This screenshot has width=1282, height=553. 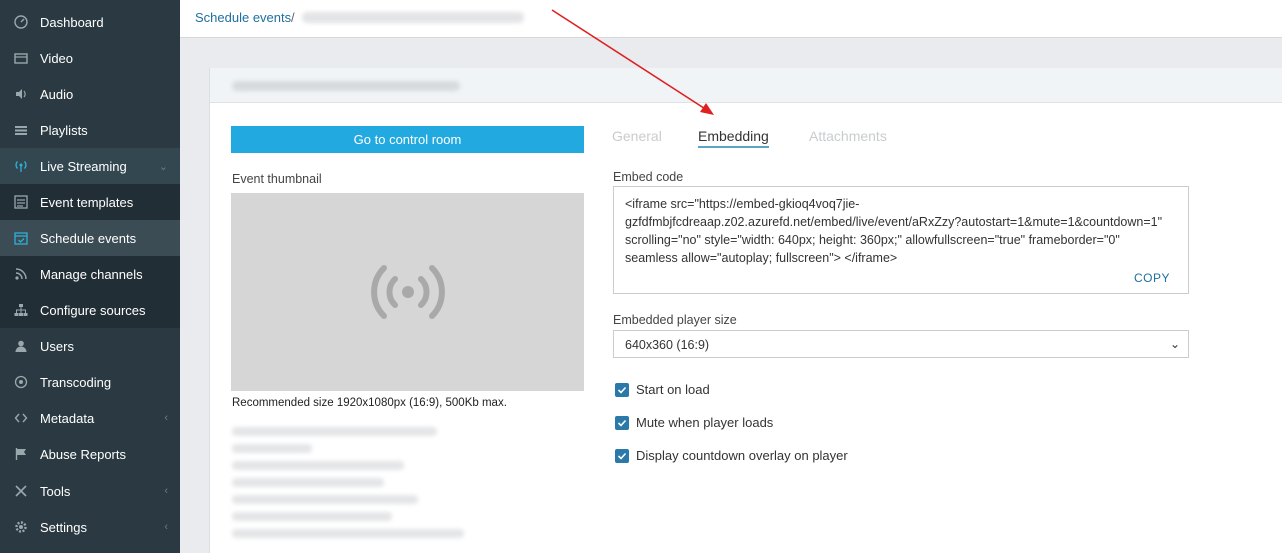 What do you see at coordinates (83, 454) in the screenshot?
I see `sidebar-item-label: Abuse Reports` at bounding box center [83, 454].